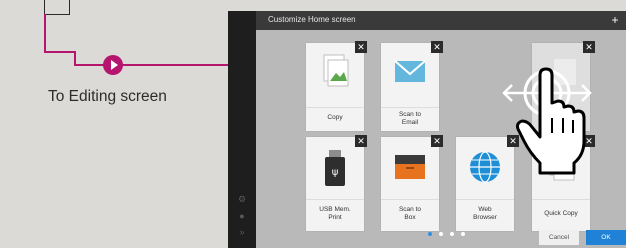 Image resolution: width=626 pixels, height=248 pixels. Describe the element at coordinates (242, 129) in the screenshot. I see `left-rail: ⚙ ● »` at that location.